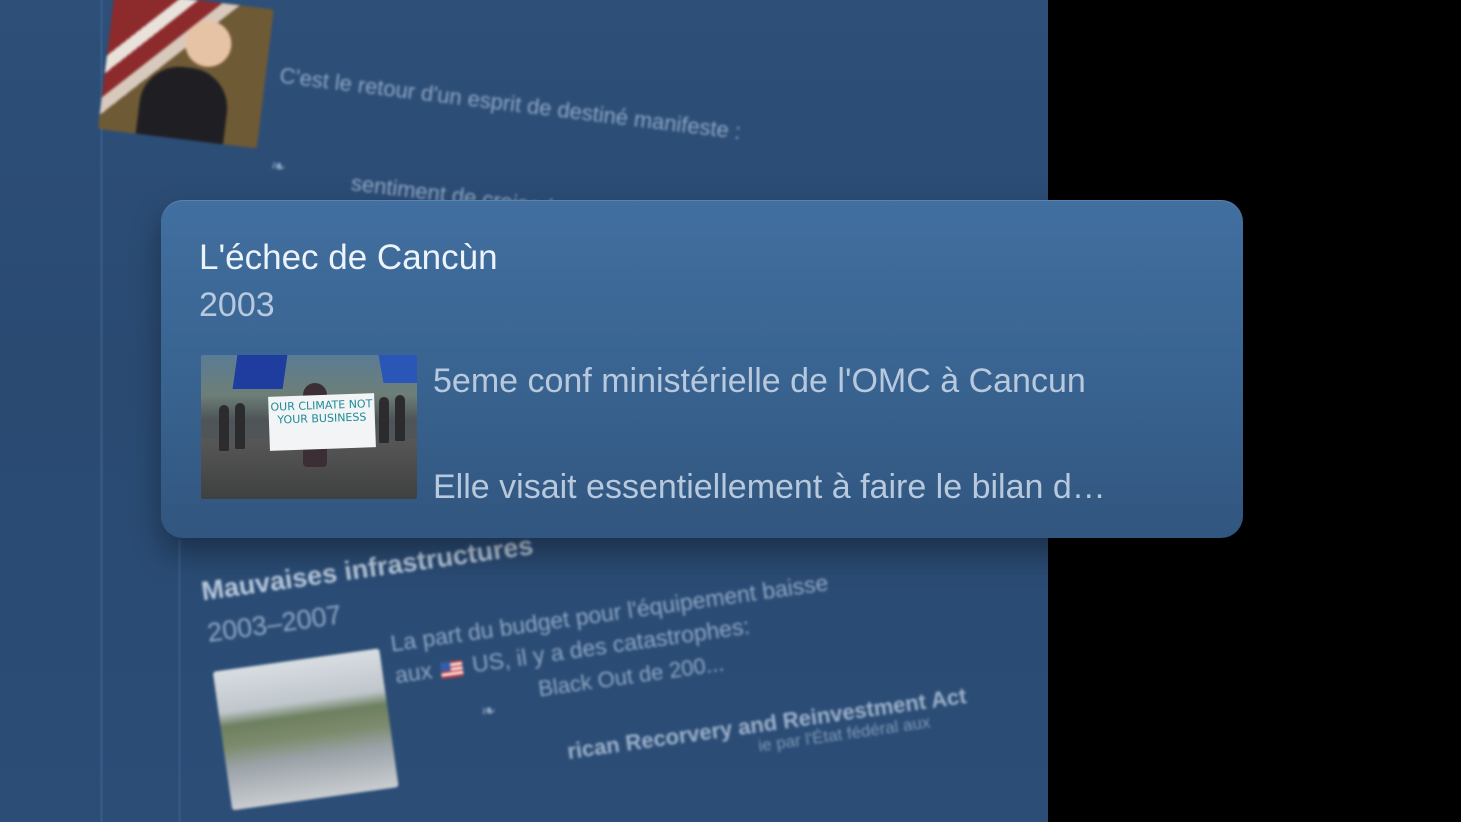 Image resolution: width=1461 pixels, height=822 pixels. What do you see at coordinates (322, 422) in the screenshot?
I see `protest-sign: OUR CLIMATE NOT YOUR BUSINESS` at bounding box center [322, 422].